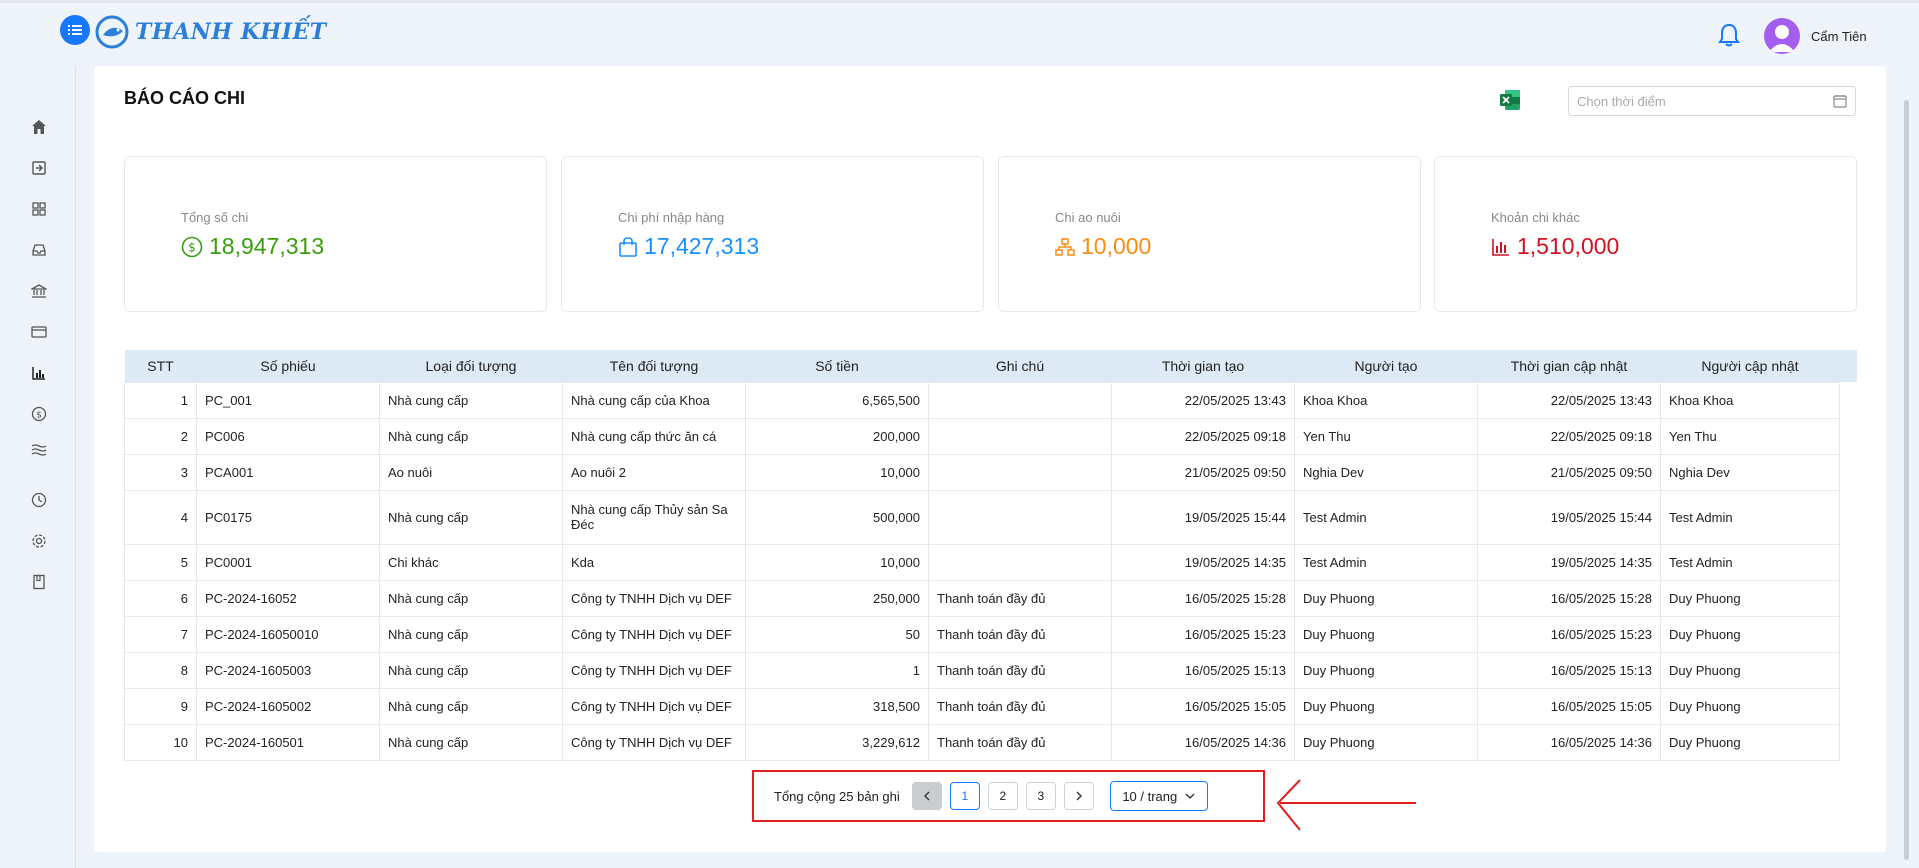 The height and width of the screenshot is (868, 1919). I want to click on sidebar-item-pond, so click(39, 450).